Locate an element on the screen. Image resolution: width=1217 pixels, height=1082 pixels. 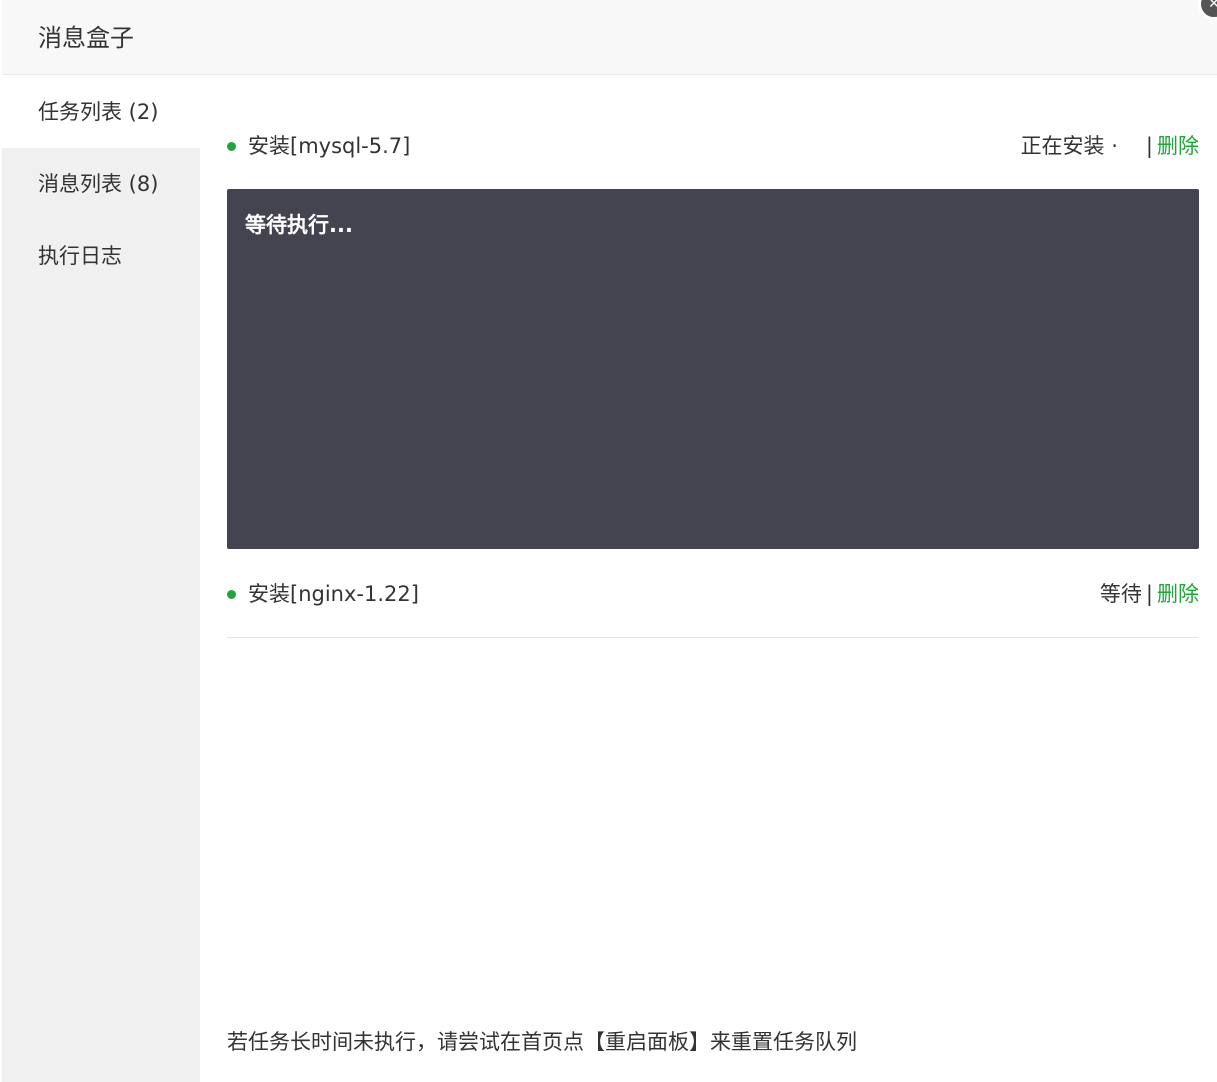
sidebar-item-message-list: 消息列表 (8) is located at coordinates (101, 184).